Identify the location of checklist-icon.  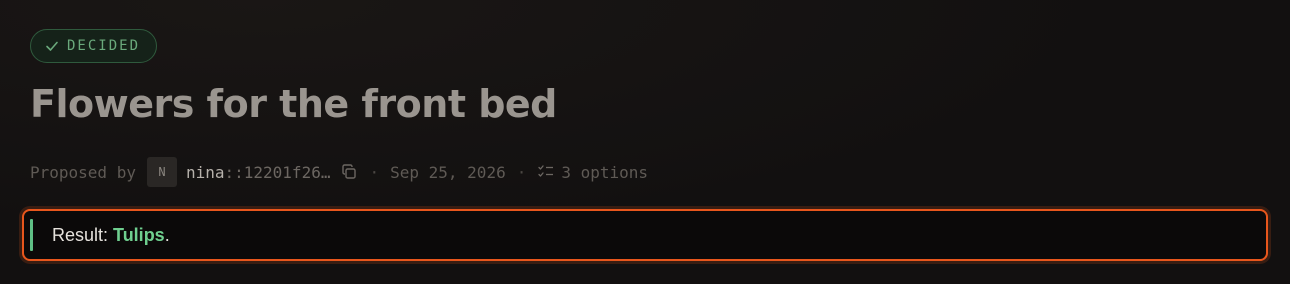
(546, 172).